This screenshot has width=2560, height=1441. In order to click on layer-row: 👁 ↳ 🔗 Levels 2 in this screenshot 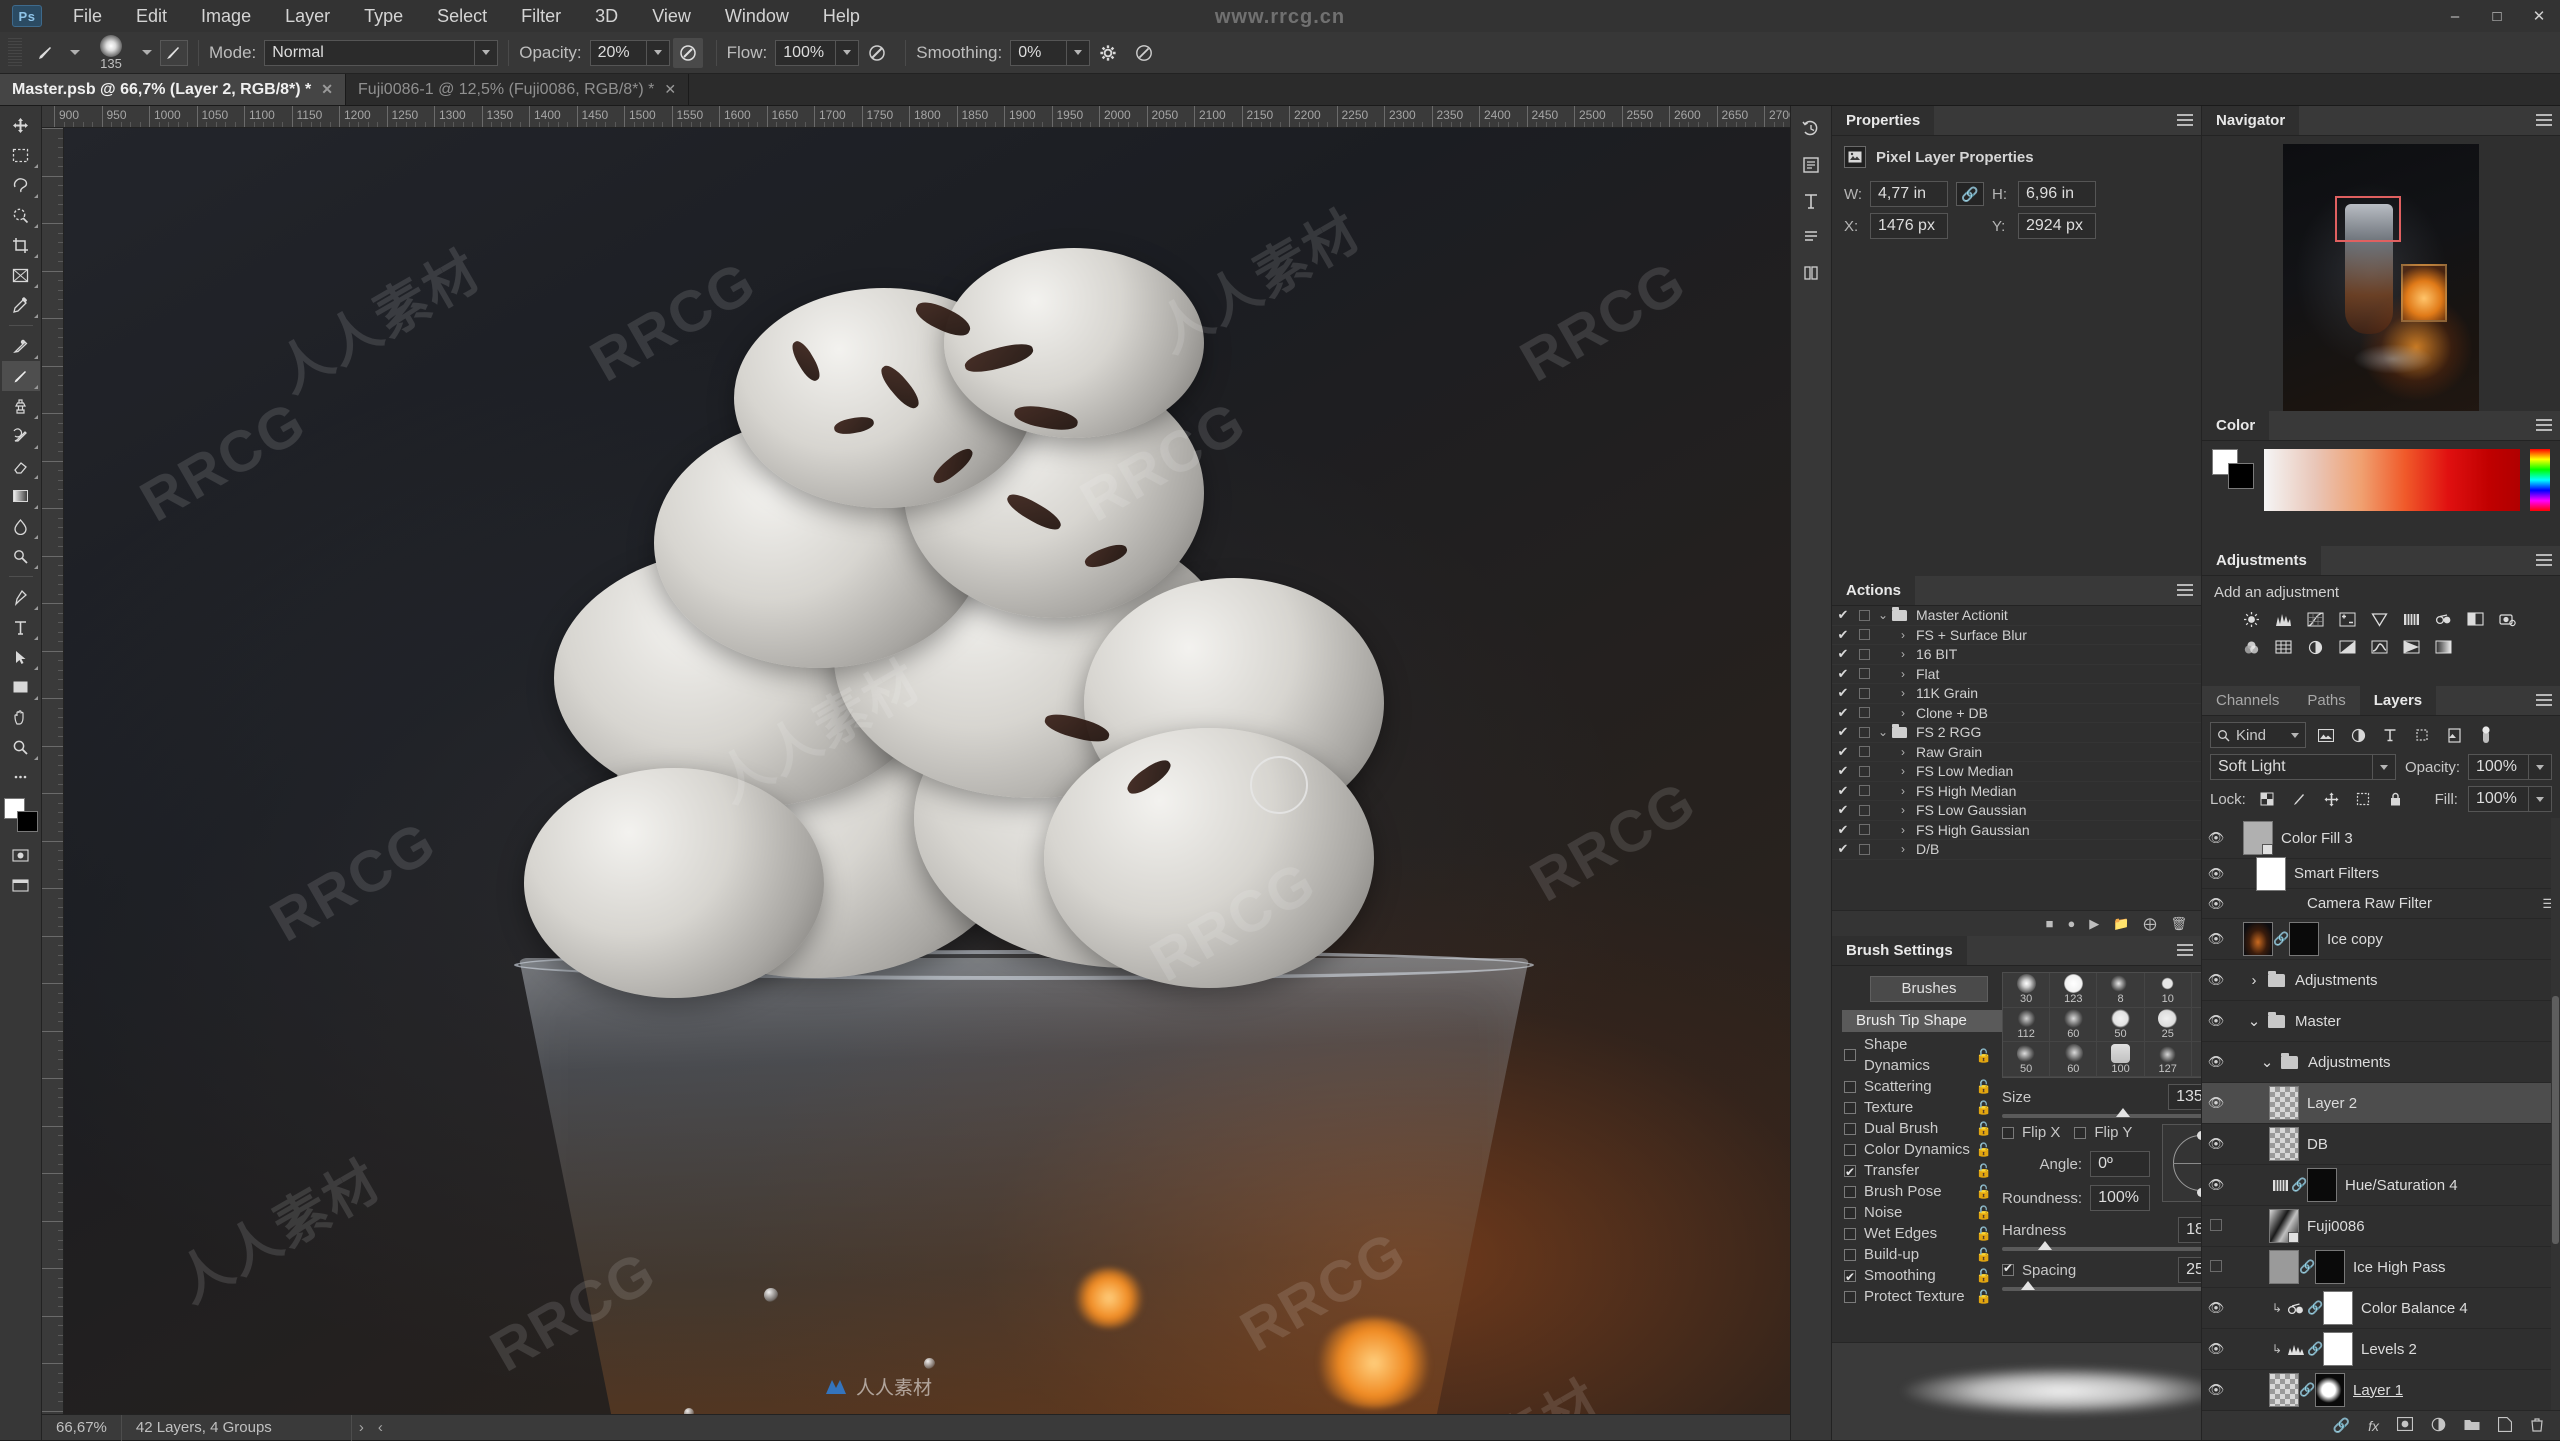, I will do `click(2381, 1349)`.